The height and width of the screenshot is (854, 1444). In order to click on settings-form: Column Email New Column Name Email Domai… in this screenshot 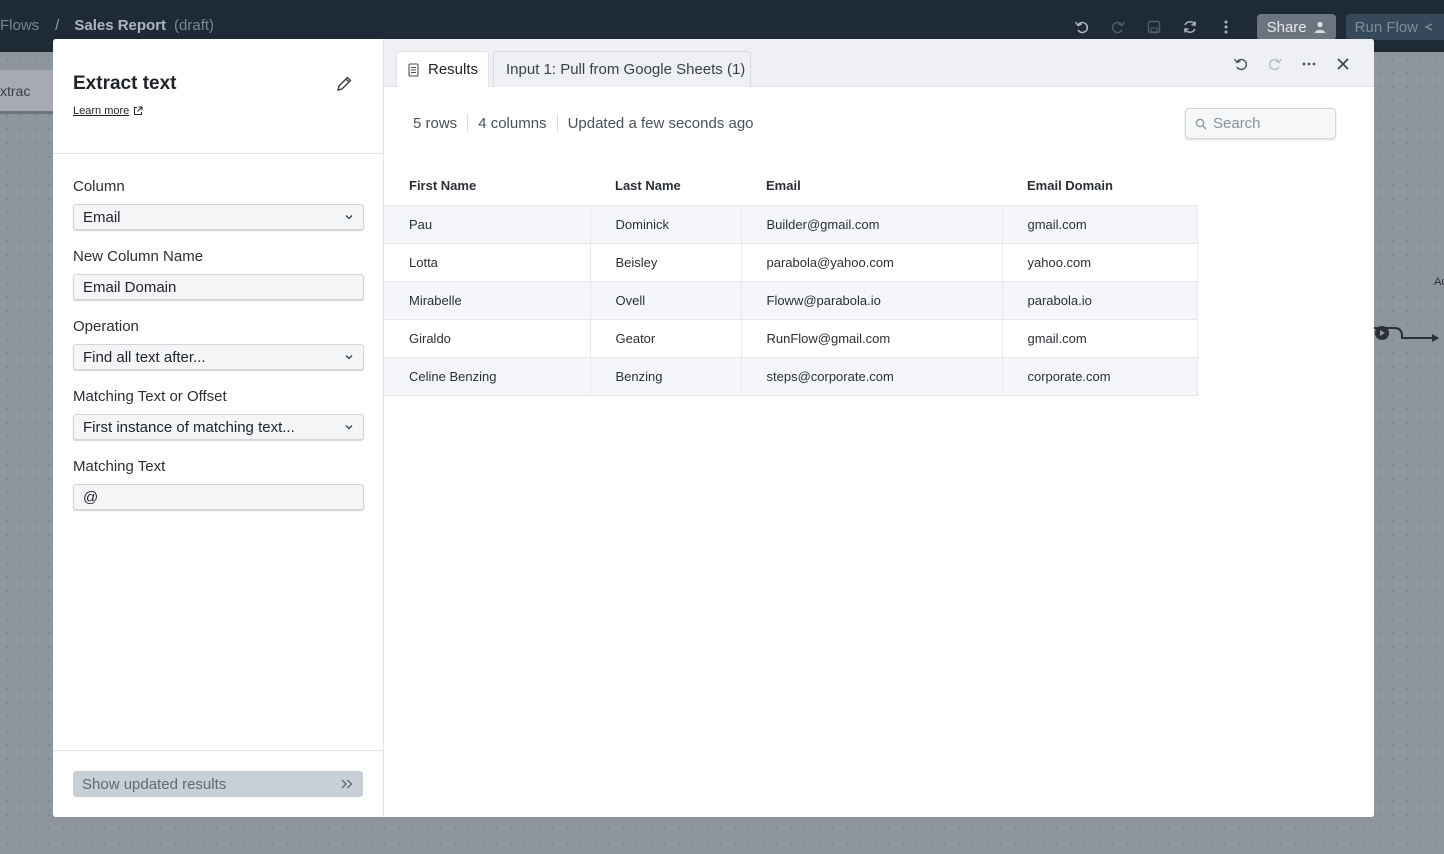, I will do `click(218, 332)`.